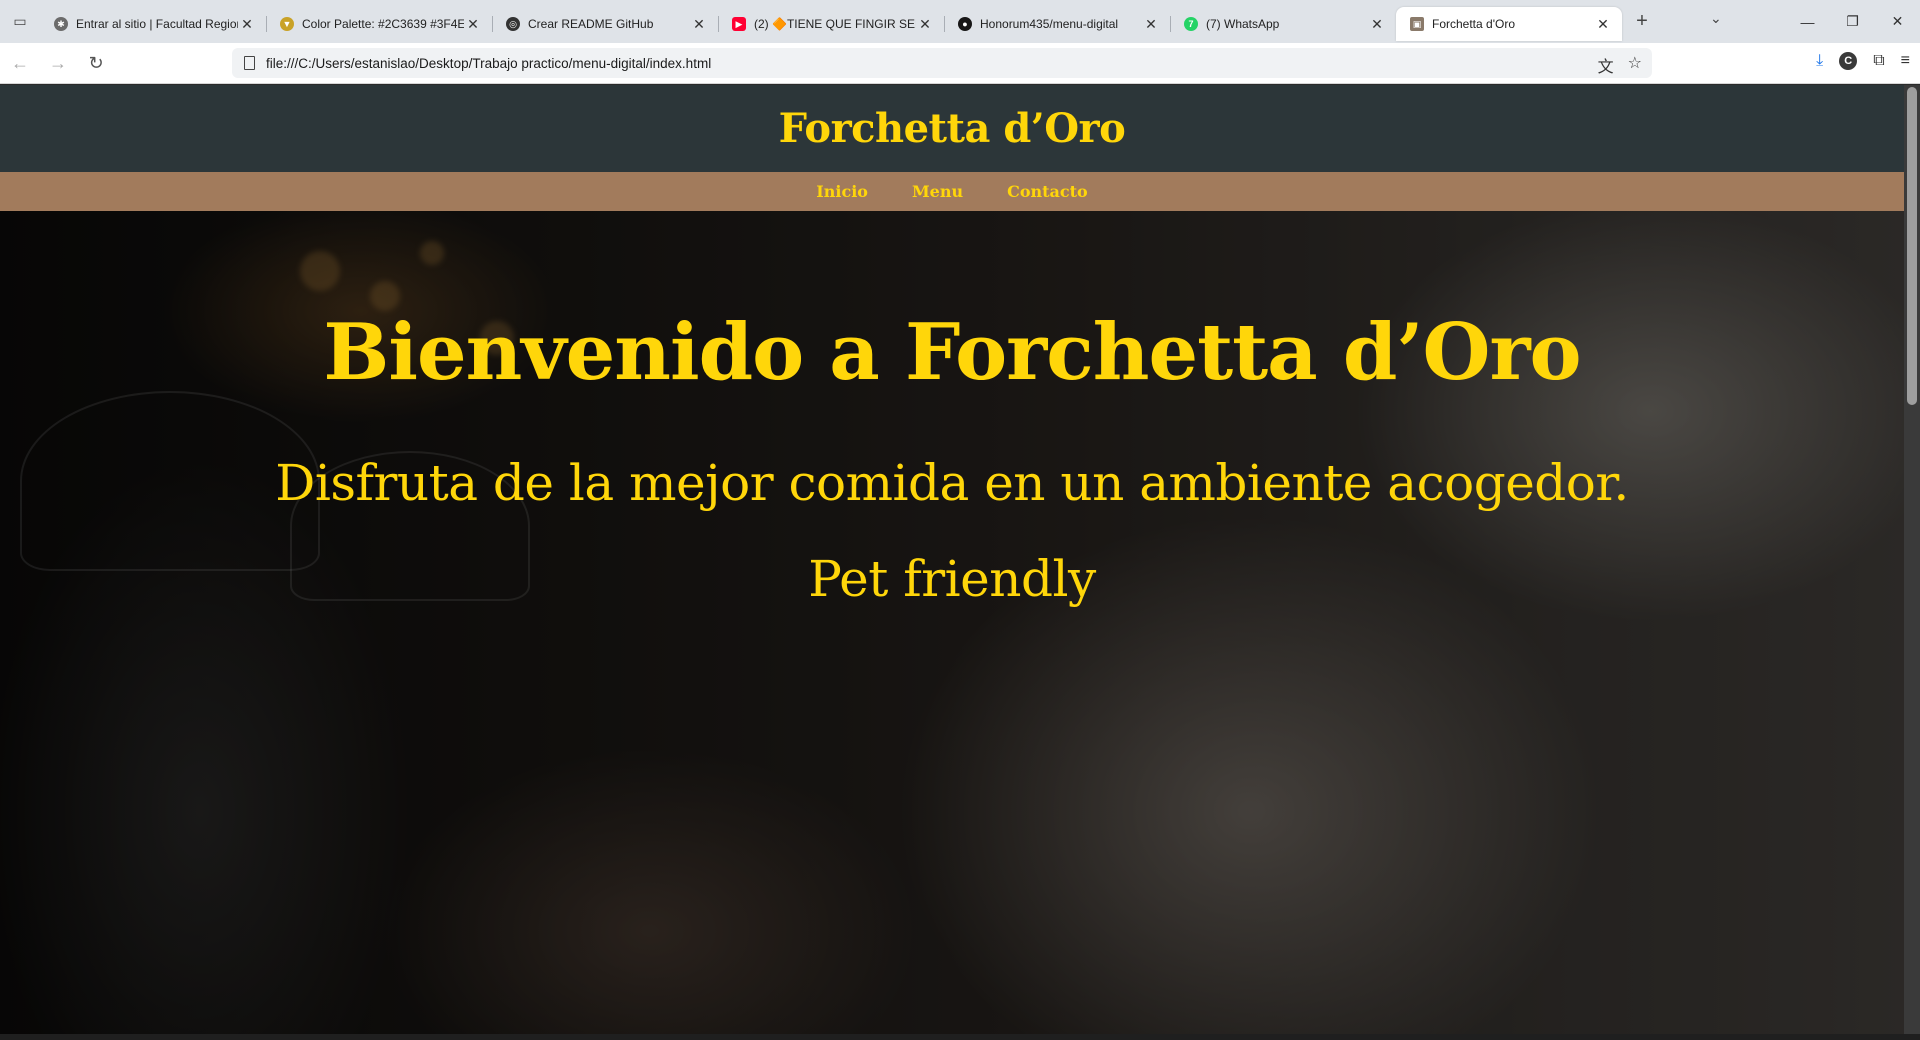  What do you see at coordinates (1905, 61) in the screenshot?
I see `hamburger-icon: ≡` at bounding box center [1905, 61].